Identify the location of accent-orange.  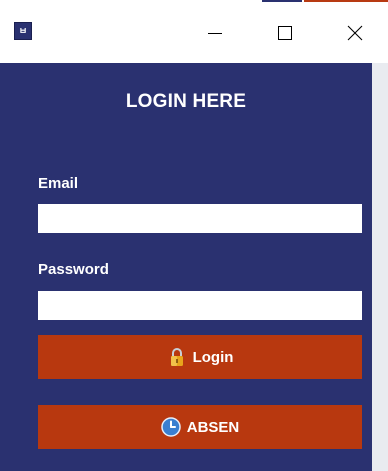
(346, 1).